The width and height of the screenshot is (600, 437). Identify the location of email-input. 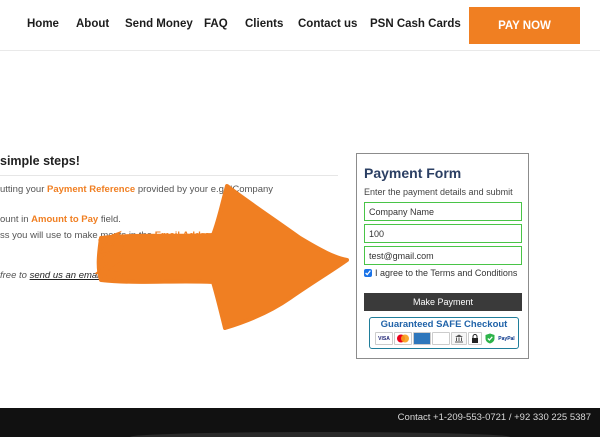
(443, 255).